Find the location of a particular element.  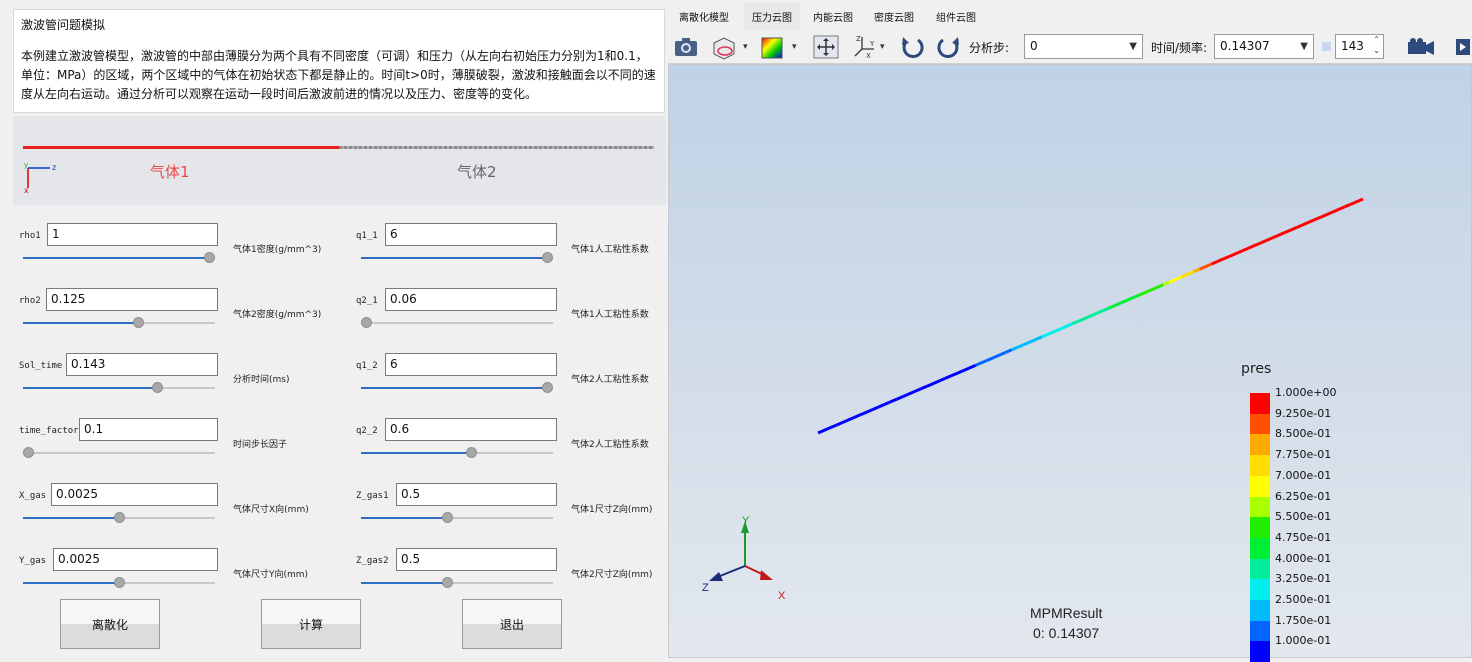

play-icon is located at coordinates (1463, 47).